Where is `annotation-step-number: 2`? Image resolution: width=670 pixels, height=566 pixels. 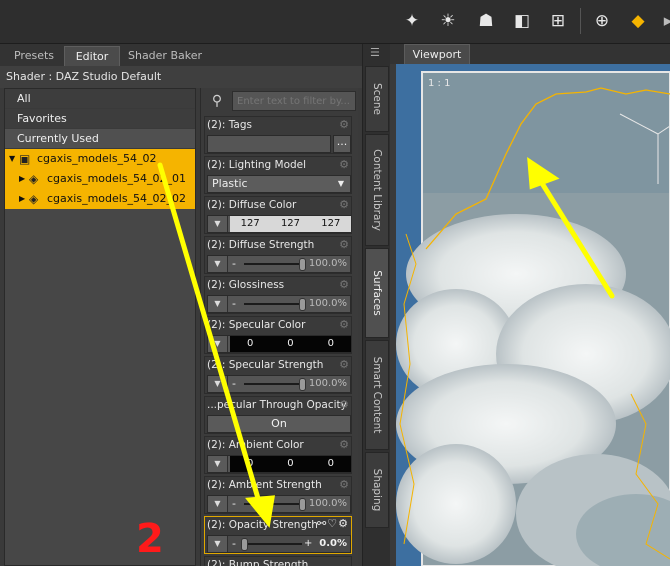
annotation-step-number: 2 is located at coordinates (150, 539).